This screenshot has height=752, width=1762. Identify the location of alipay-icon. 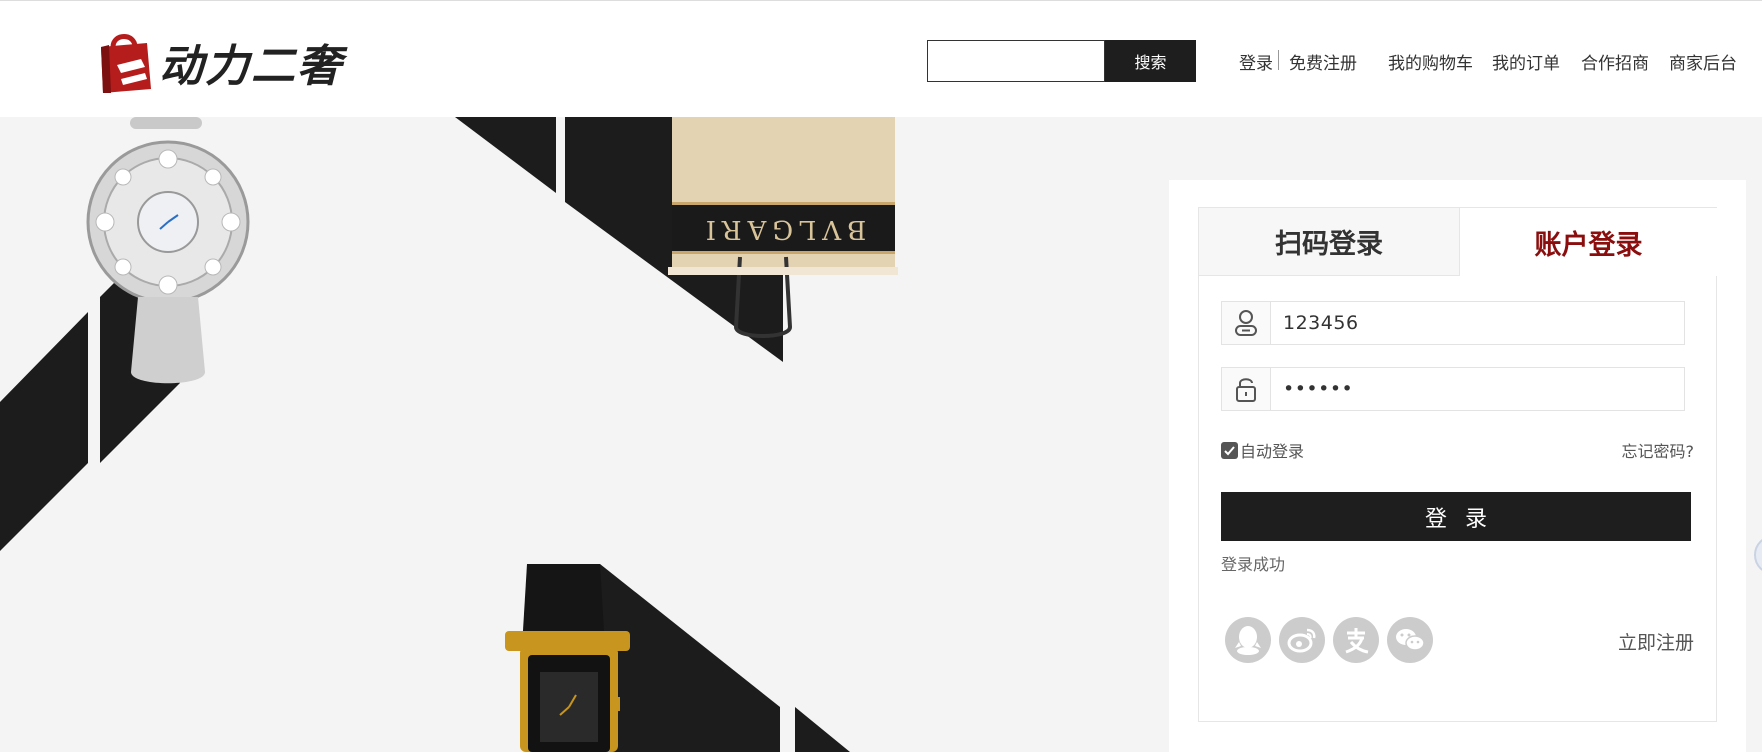
(1356, 640).